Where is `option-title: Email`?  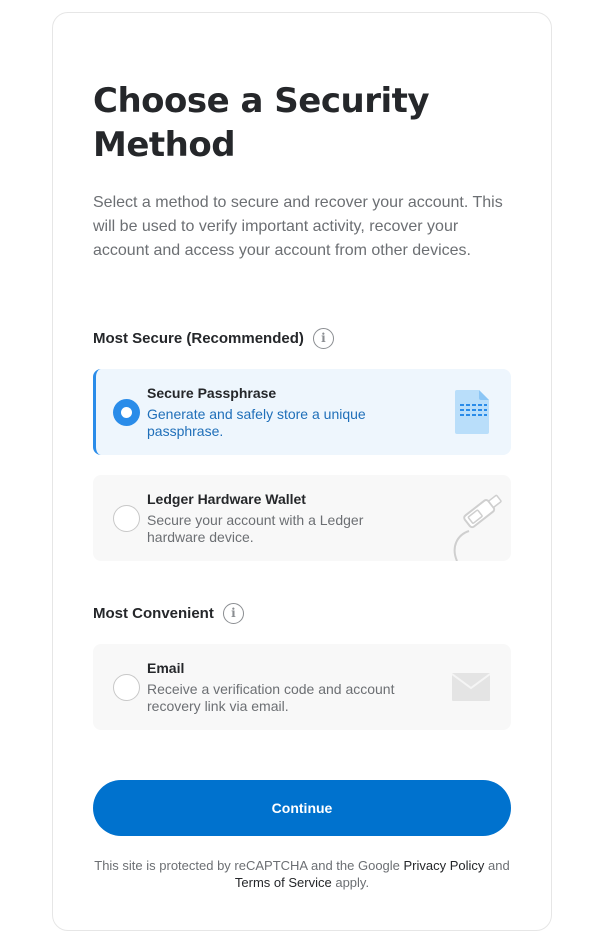 option-title: Email is located at coordinates (166, 668).